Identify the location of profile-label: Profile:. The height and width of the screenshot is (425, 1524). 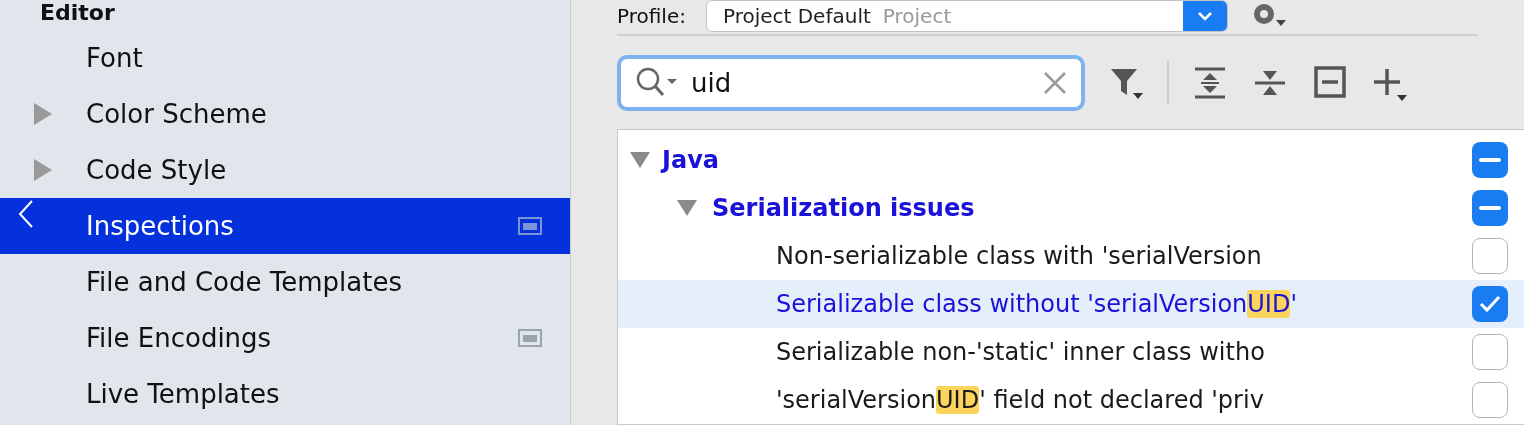
(651, 16).